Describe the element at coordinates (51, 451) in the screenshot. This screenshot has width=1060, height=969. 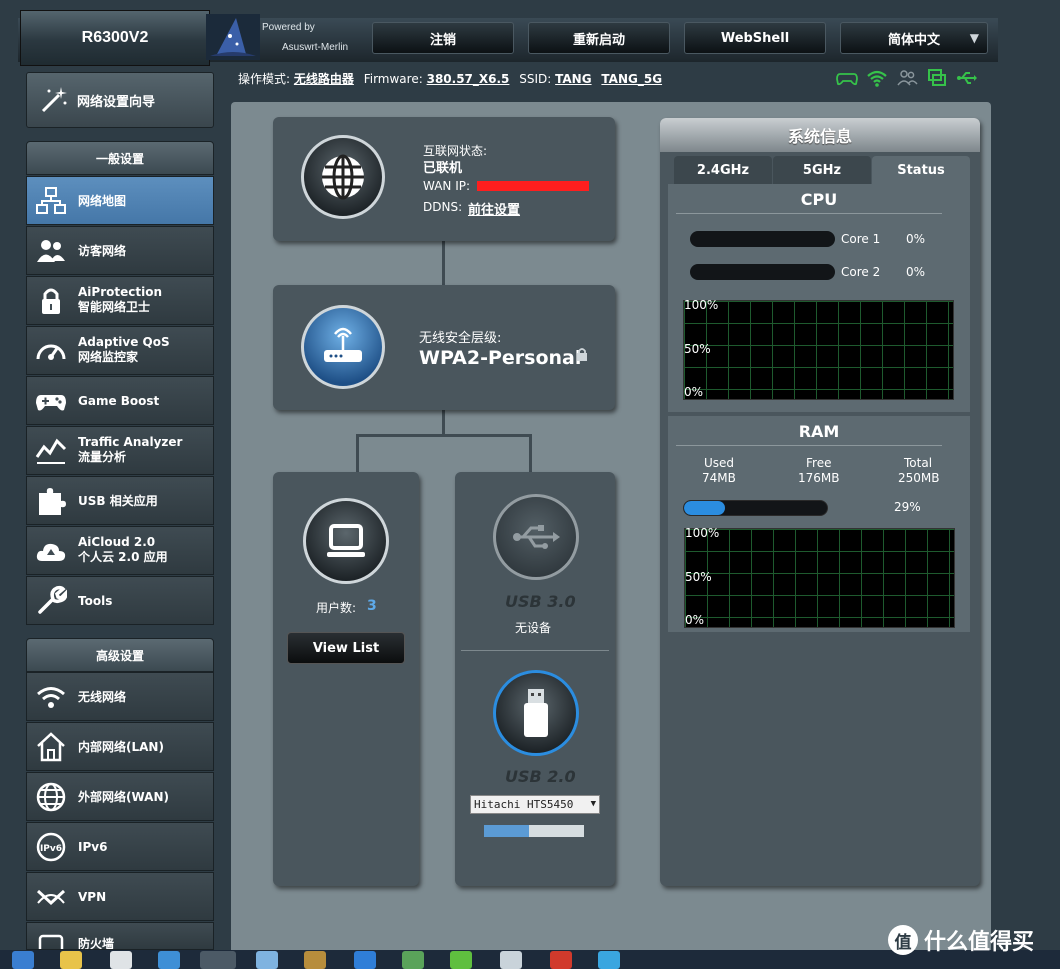
I see `traffic-chart-icon` at that location.